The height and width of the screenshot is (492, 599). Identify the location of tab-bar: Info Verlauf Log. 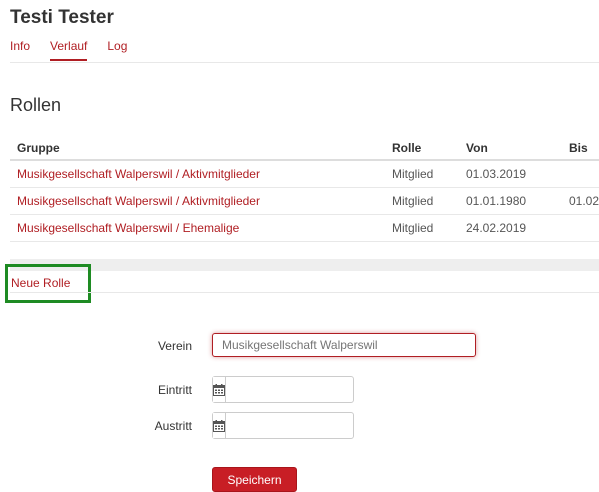
(78, 51).